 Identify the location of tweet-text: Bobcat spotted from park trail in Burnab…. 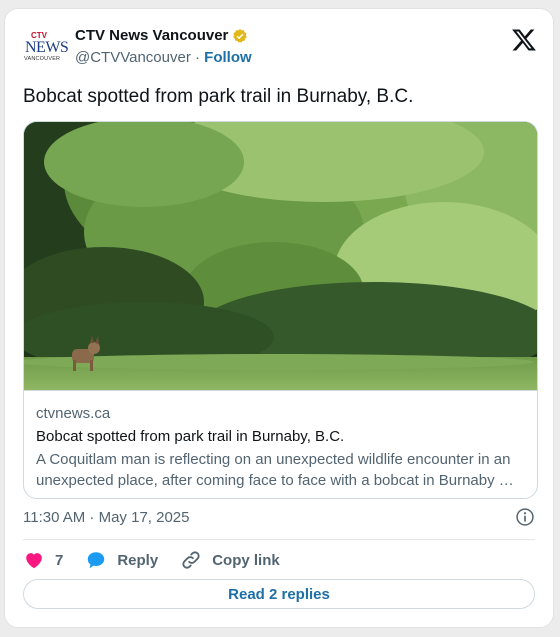
(218, 96).